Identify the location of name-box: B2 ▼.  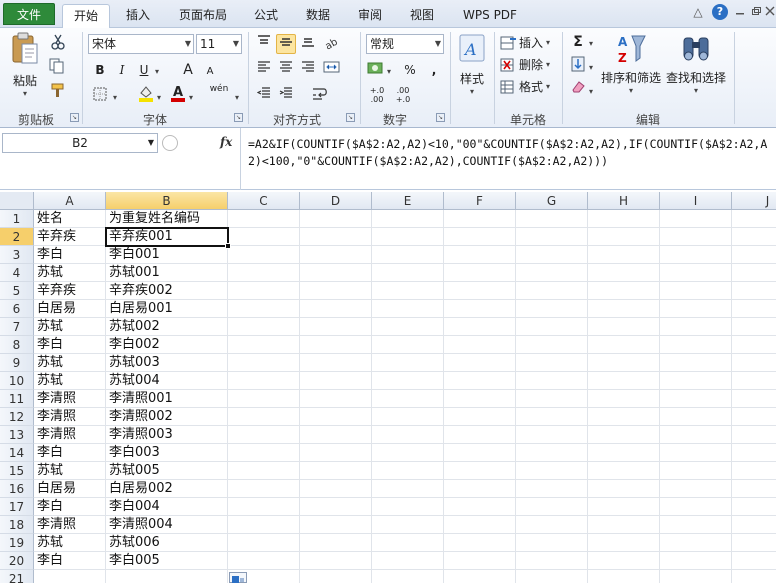
(80, 143).